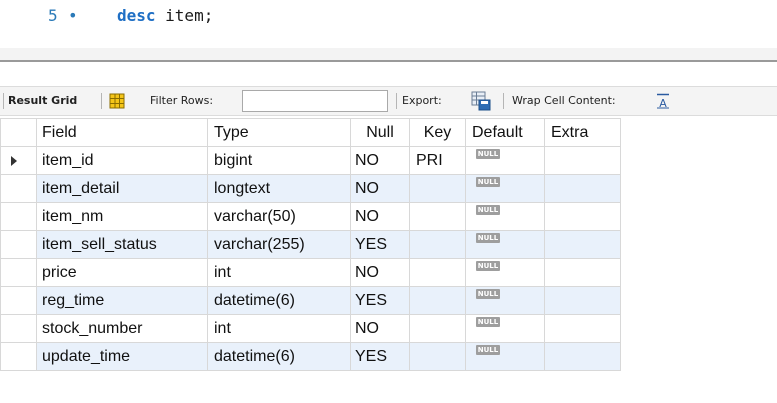 The width and height of the screenshot is (777, 403). I want to click on cell-type: varchar(255), so click(279, 244).